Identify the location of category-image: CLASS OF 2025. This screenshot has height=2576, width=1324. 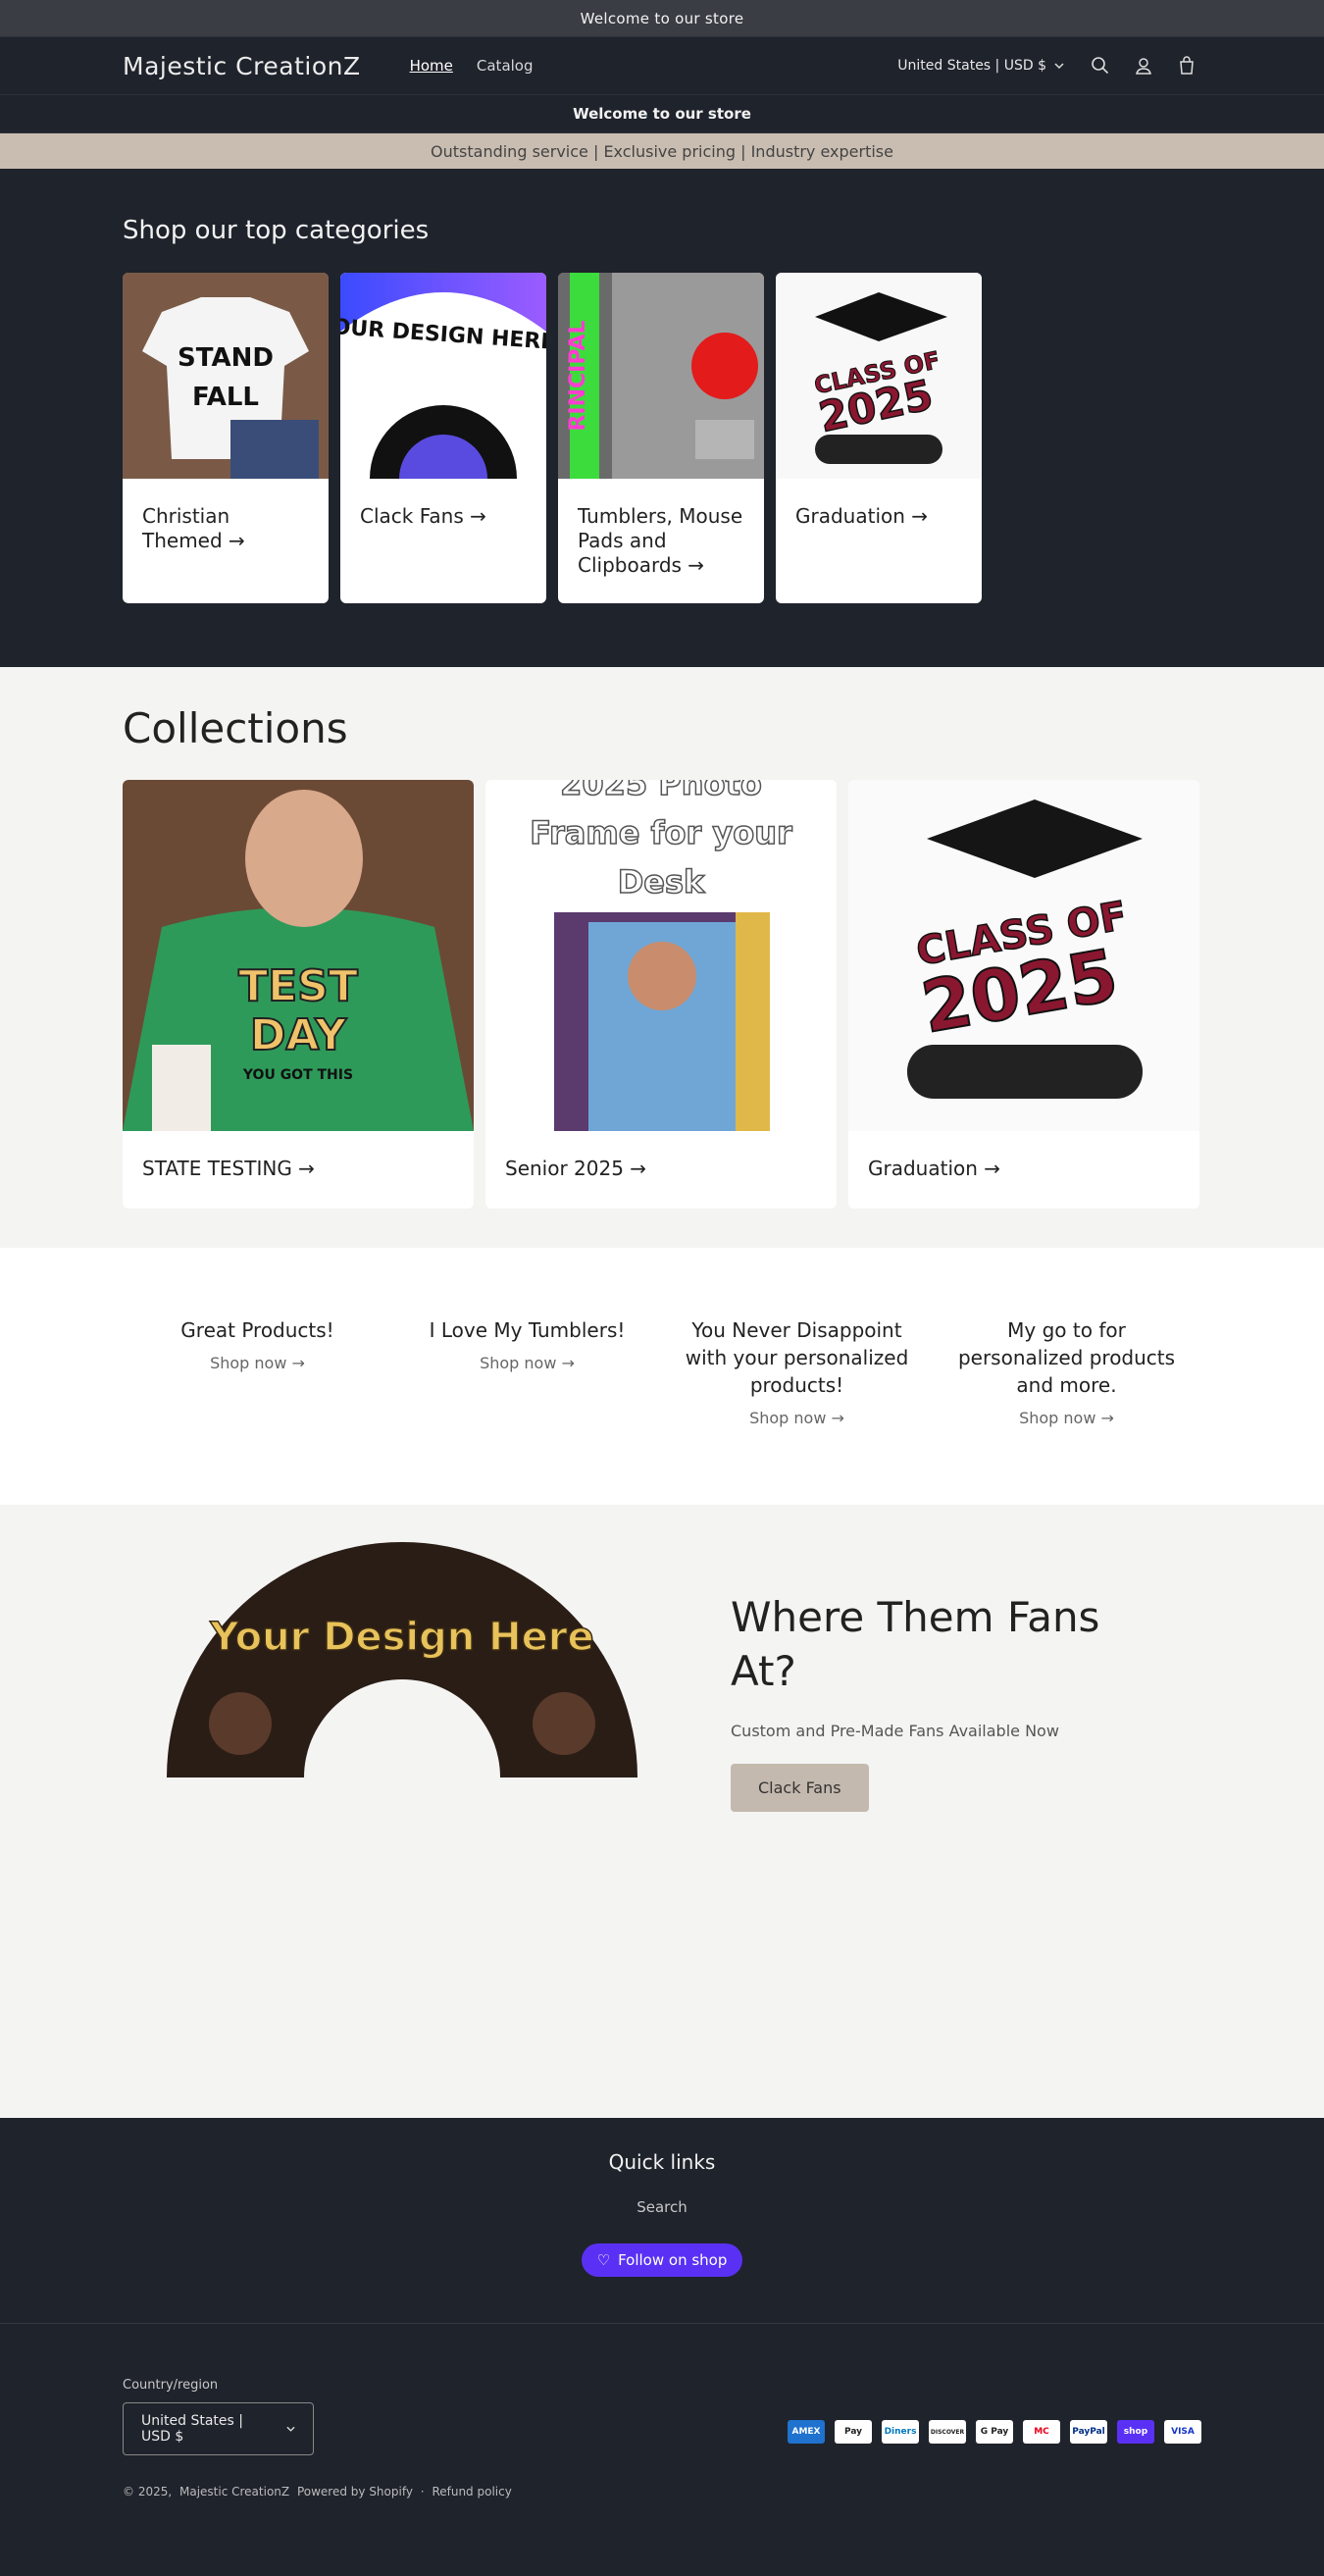
(879, 376).